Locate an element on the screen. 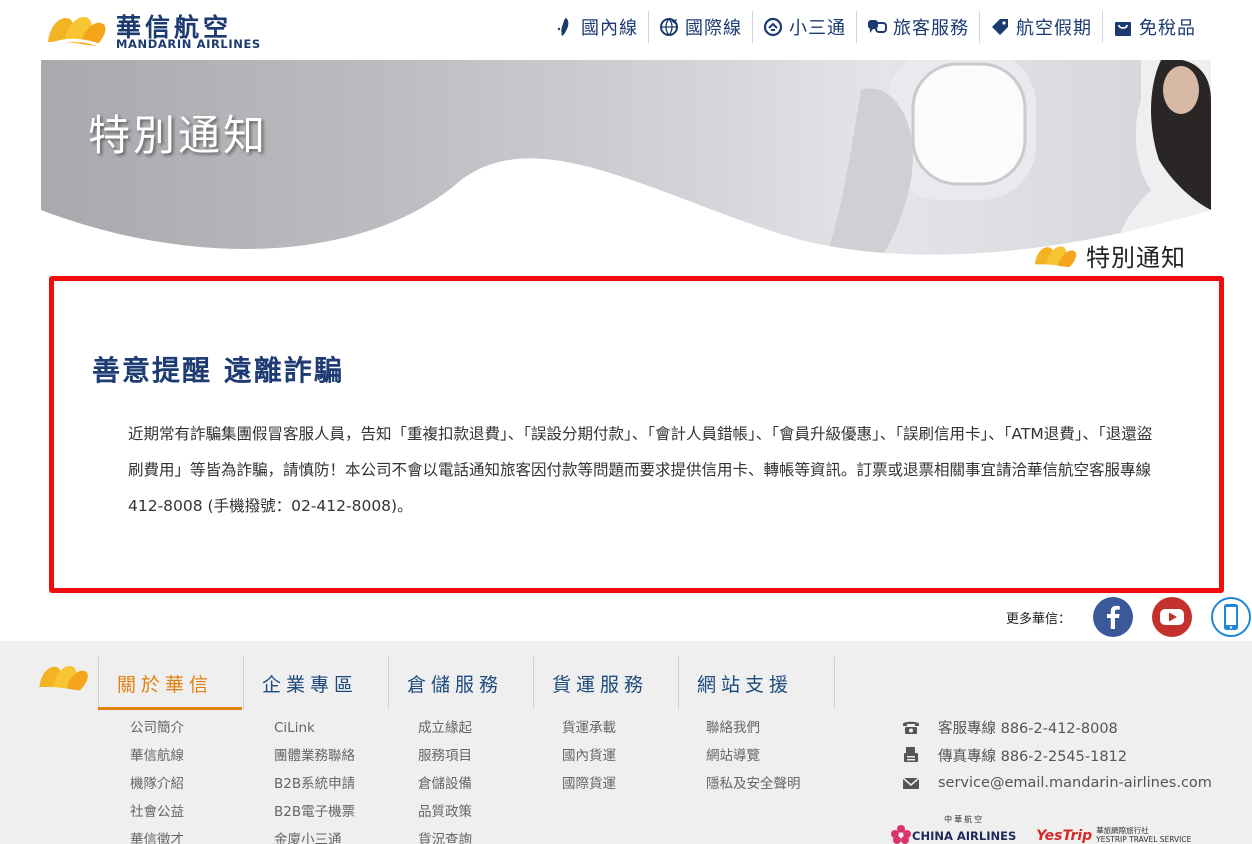  globe-plane-icon is located at coordinates (669, 27).